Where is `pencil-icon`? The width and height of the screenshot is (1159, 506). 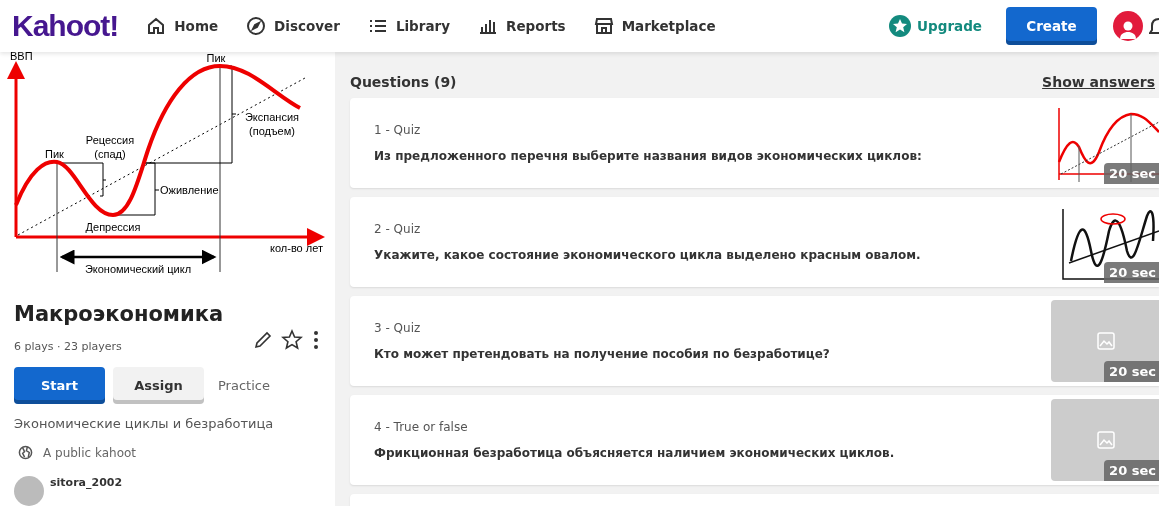
pencil-icon is located at coordinates (263, 339).